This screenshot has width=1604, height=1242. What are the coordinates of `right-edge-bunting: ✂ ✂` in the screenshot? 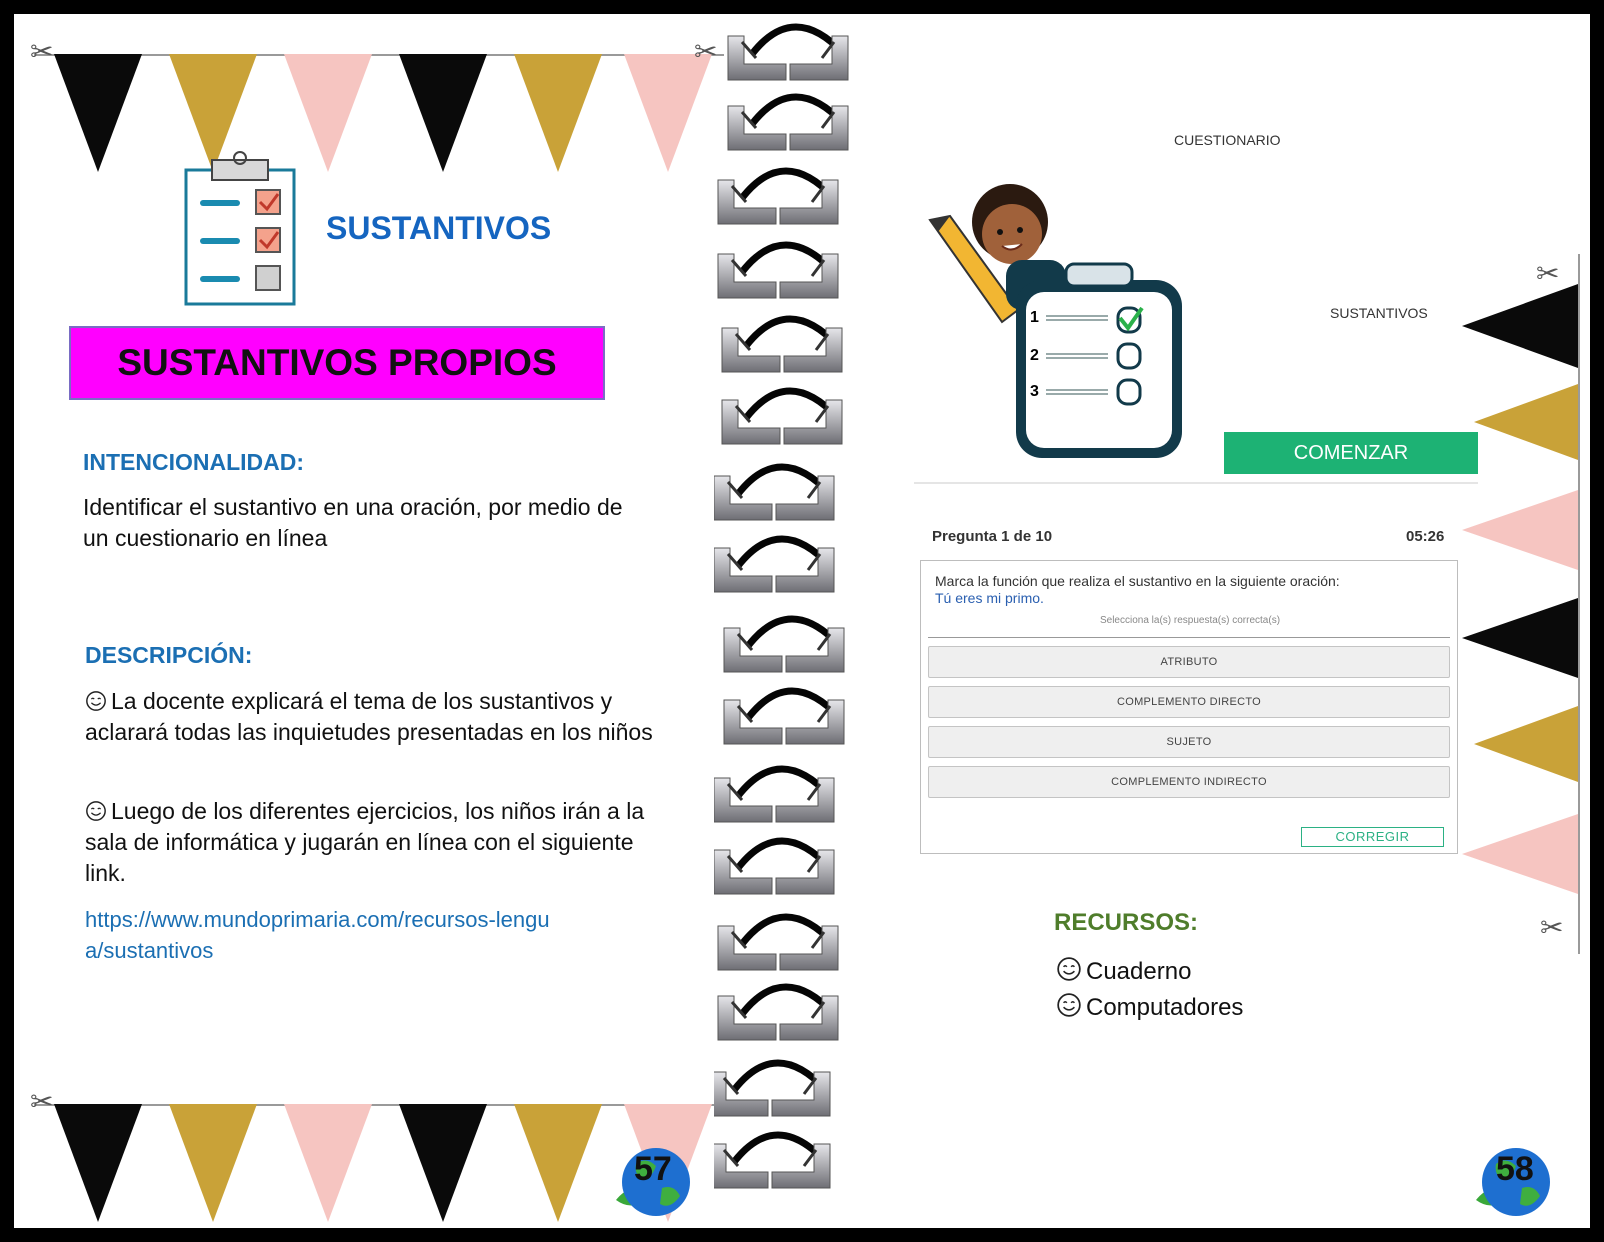 It's located at (1525, 604).